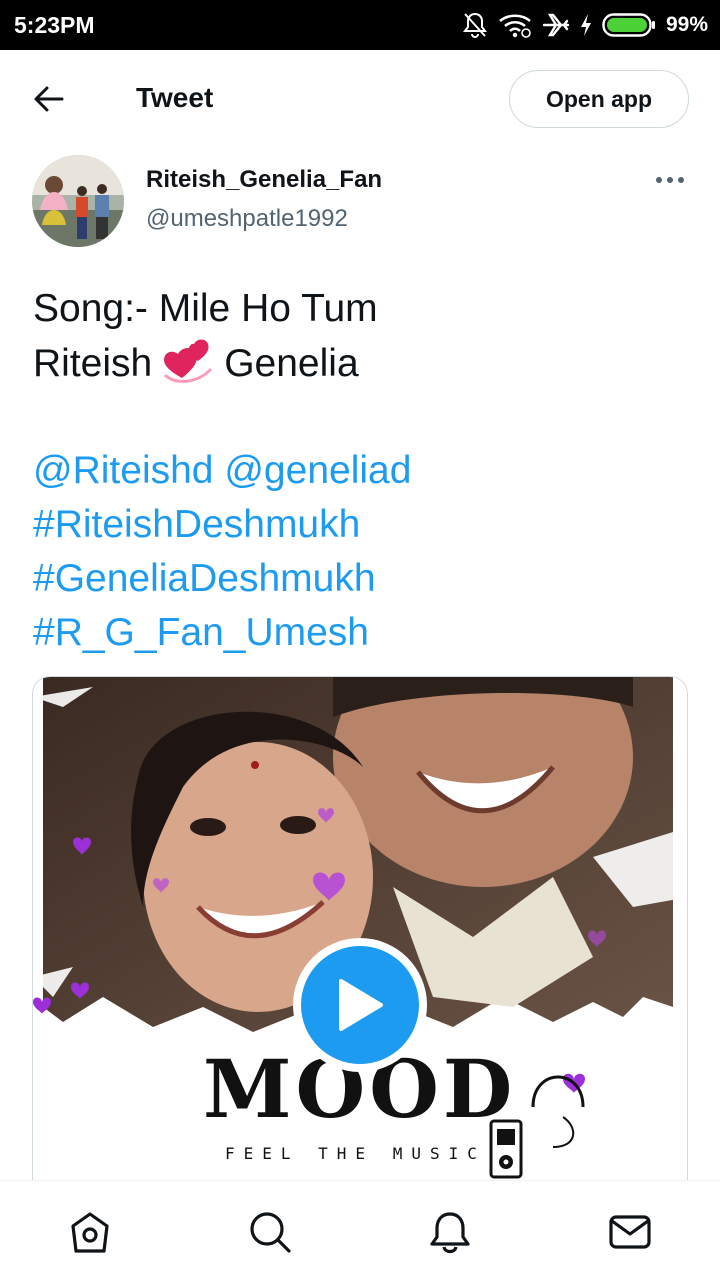 This screenshot has height=1280, width=720. I want to click on airplane-icon, so click(556, 25).